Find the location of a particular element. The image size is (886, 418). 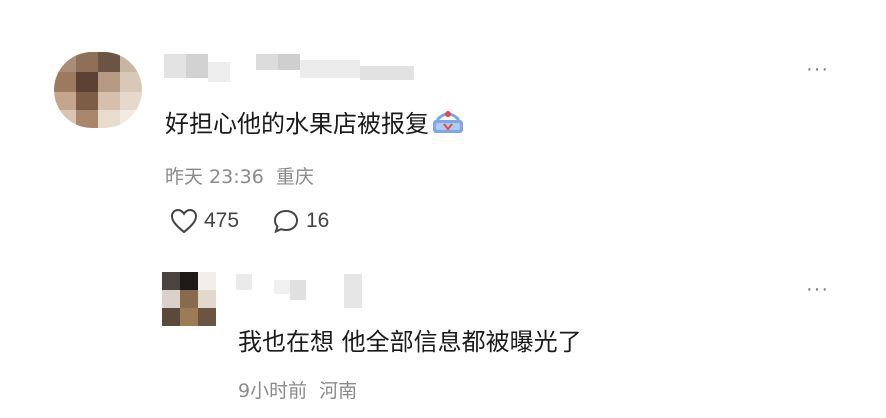

reply-time: 9小时前 is located at coordinates (273, 391).